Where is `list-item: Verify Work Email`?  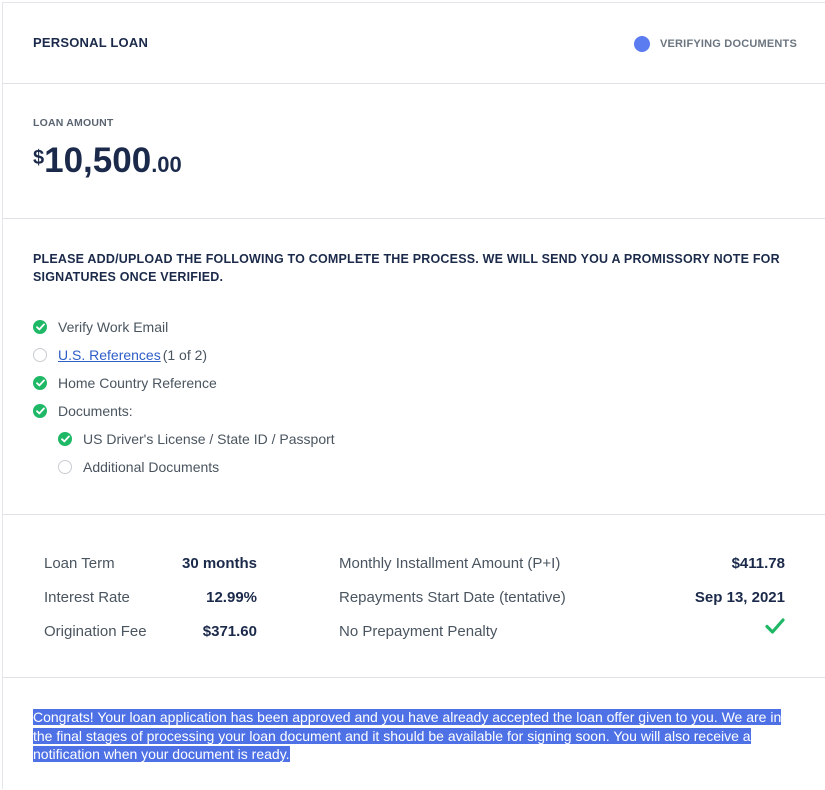
list-item: Verify Work Email is located at coordinates (184, 327).